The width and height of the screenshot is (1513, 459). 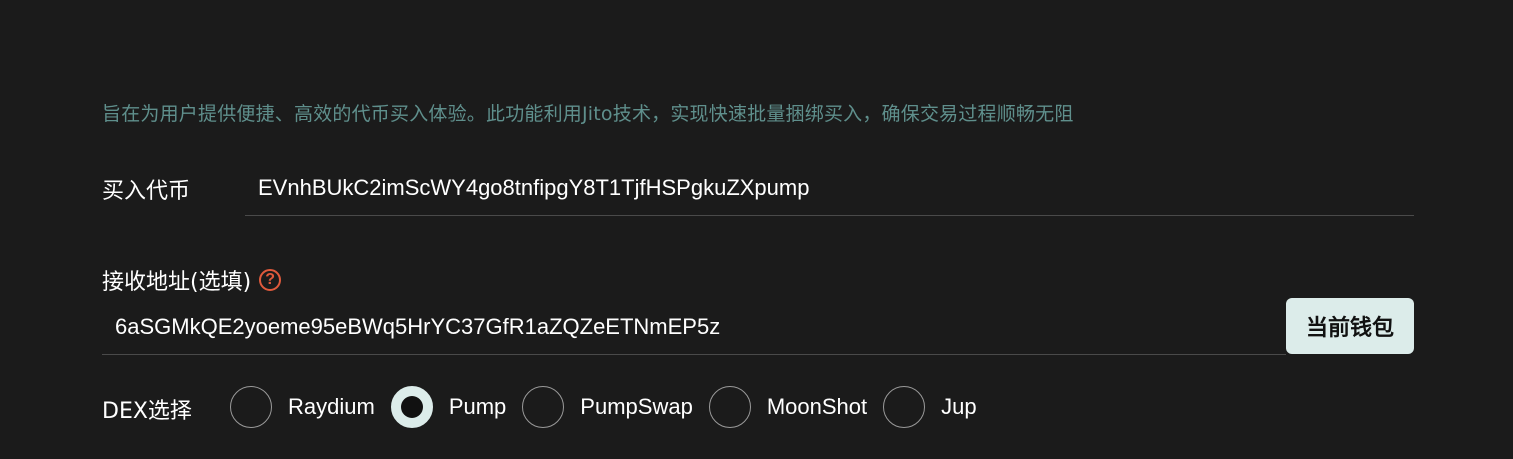 What do you see at coordinates (930, 407) in the screenshot?
I see `dex-option-jup: Jup` at bounding box center [930, 407].